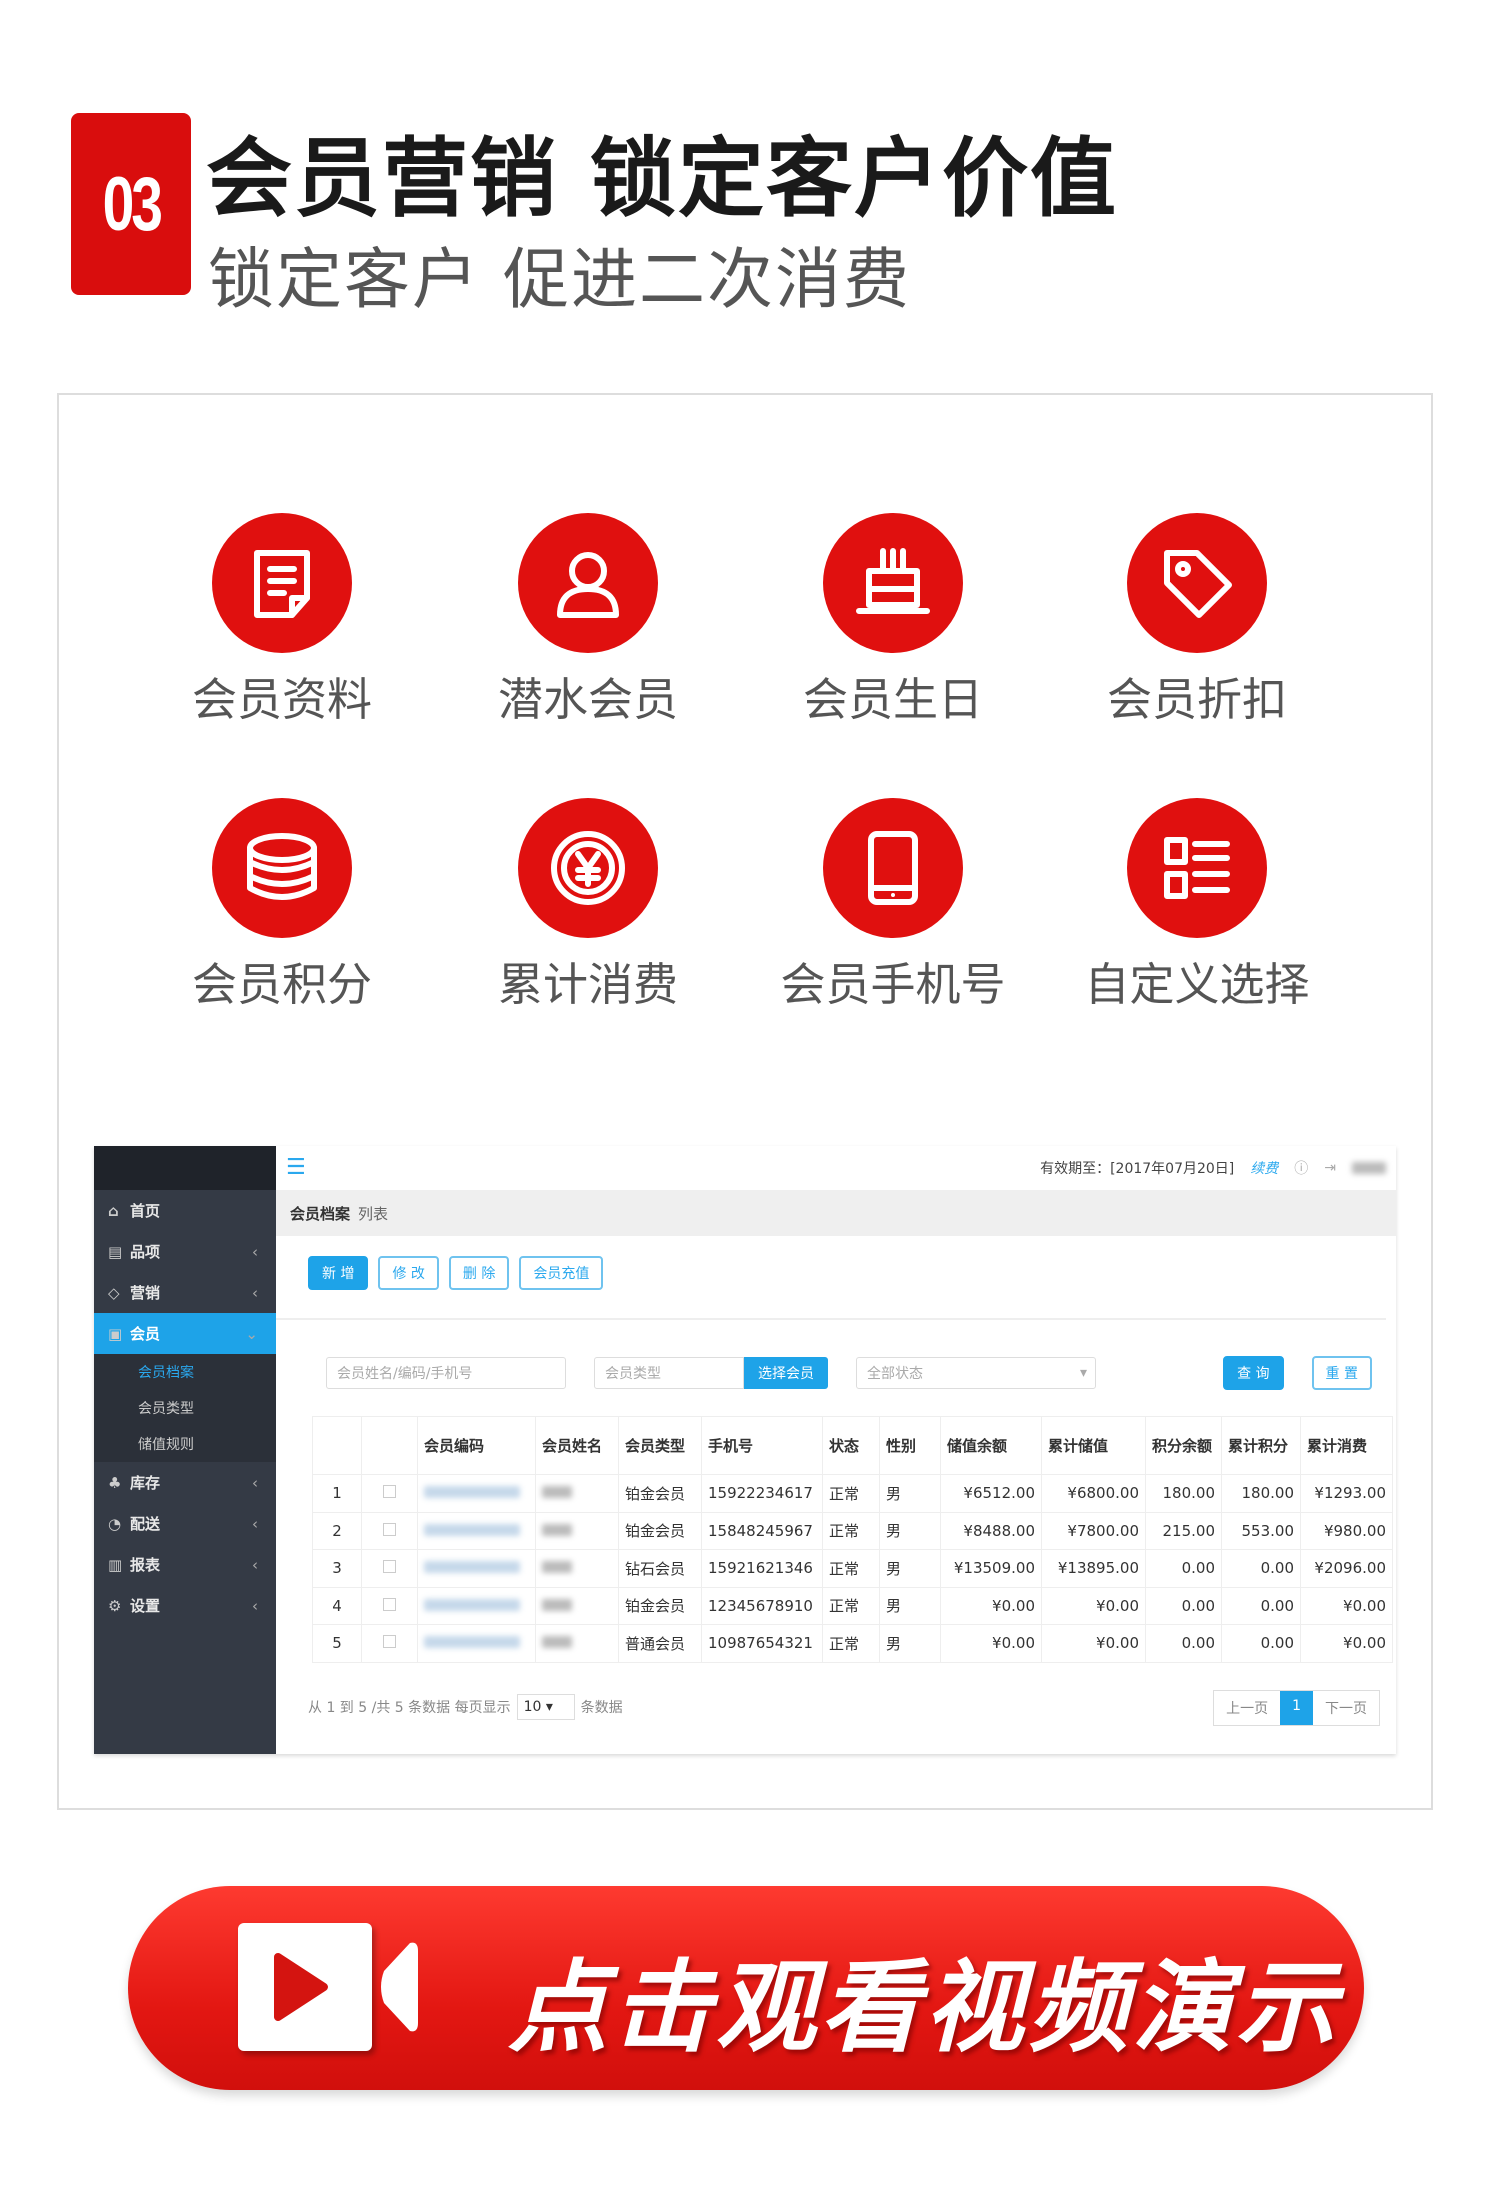 The image size is (1500, 2191). Describe the element at coordinates (561, 1273) in the screenshot. I see `recharge-button: 会员充值` at that location.